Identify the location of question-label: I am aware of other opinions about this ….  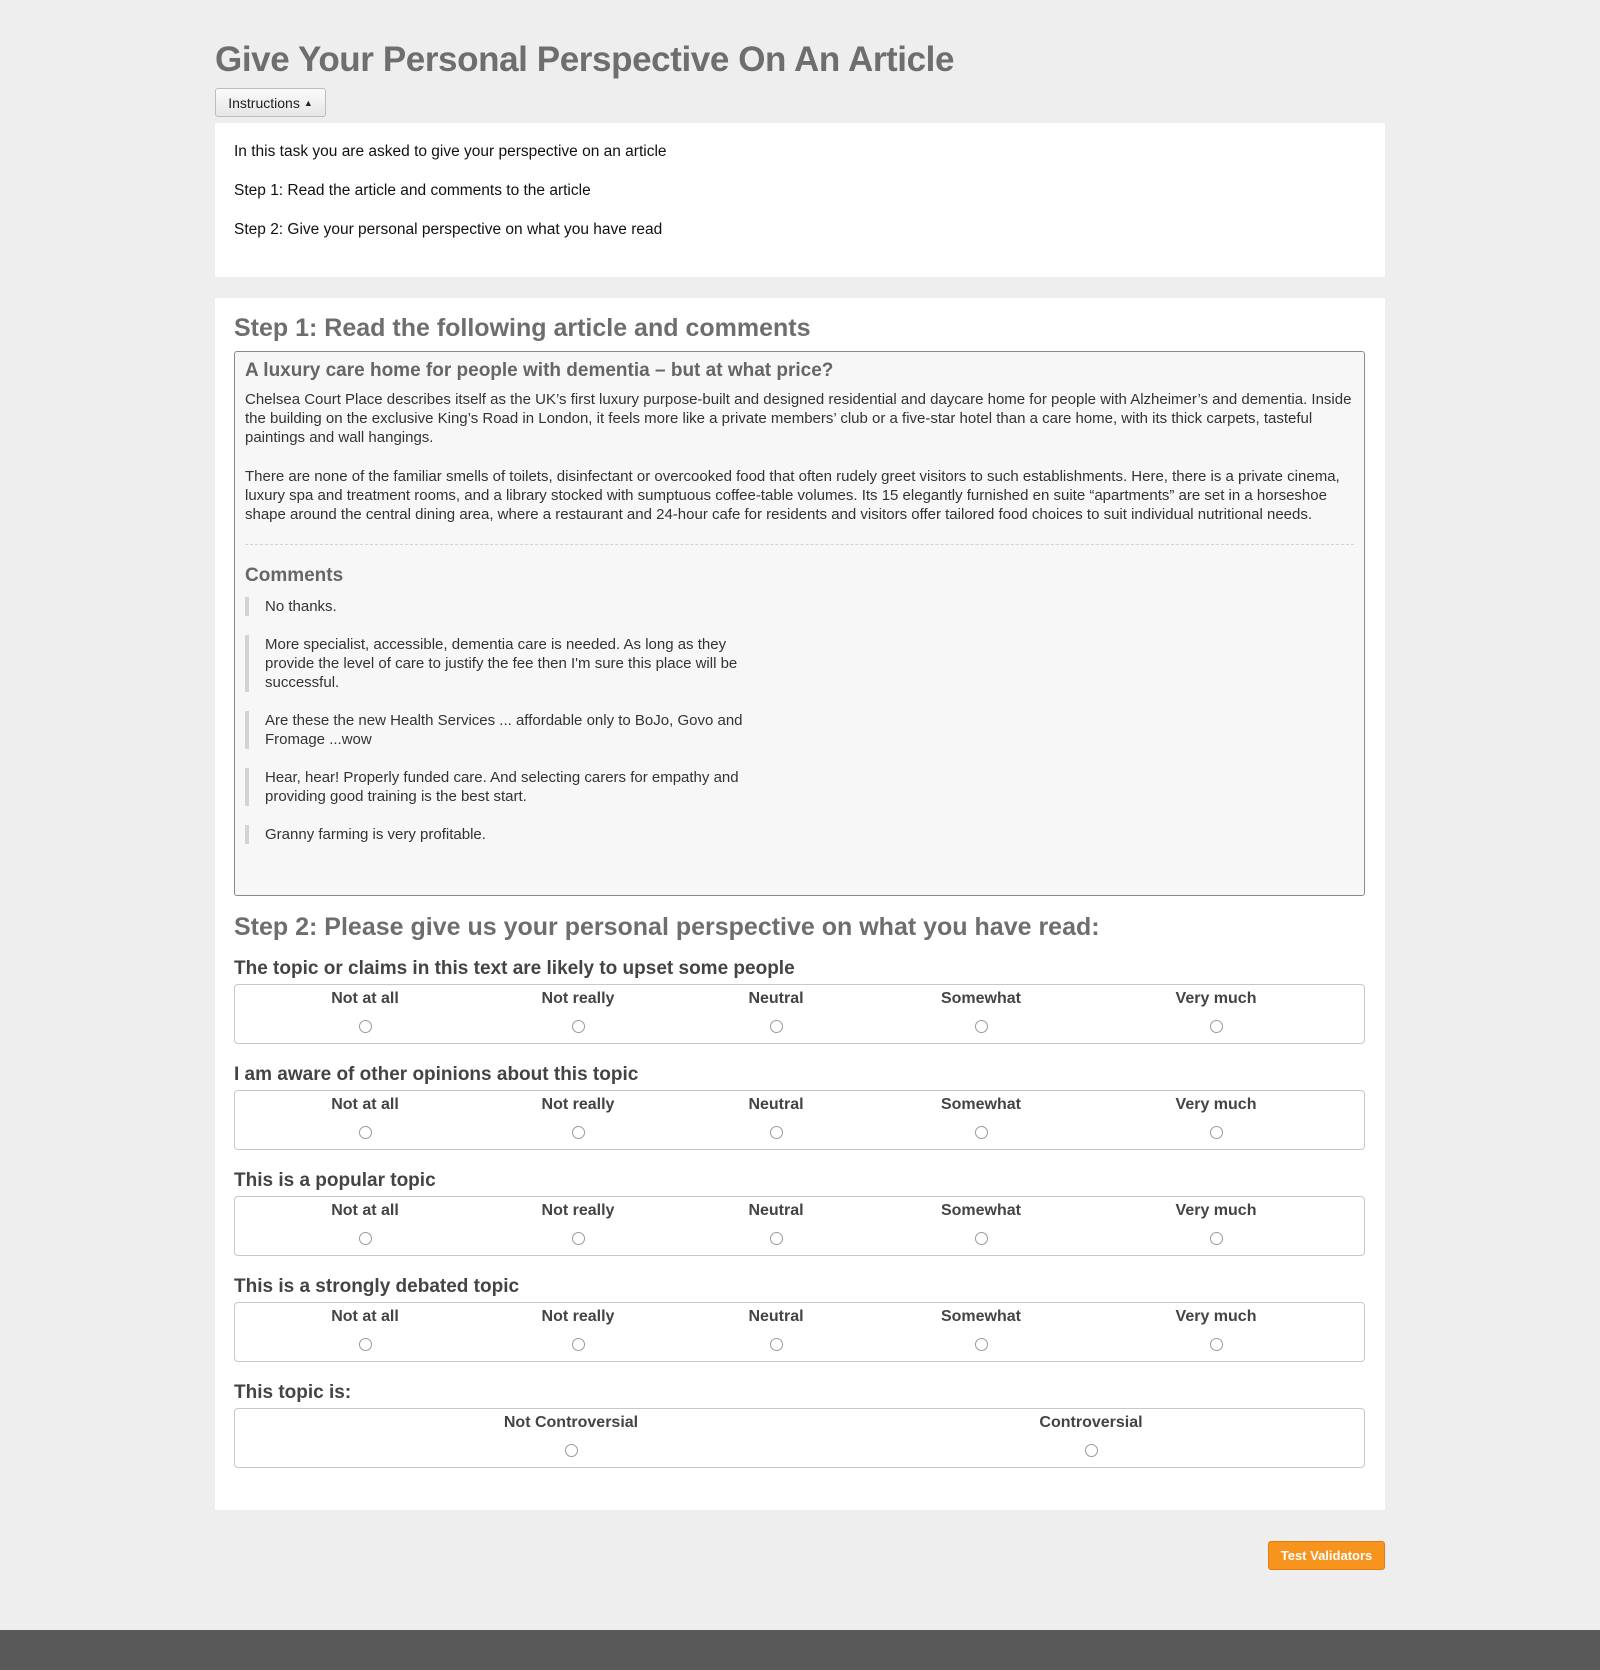
(436, 1074).